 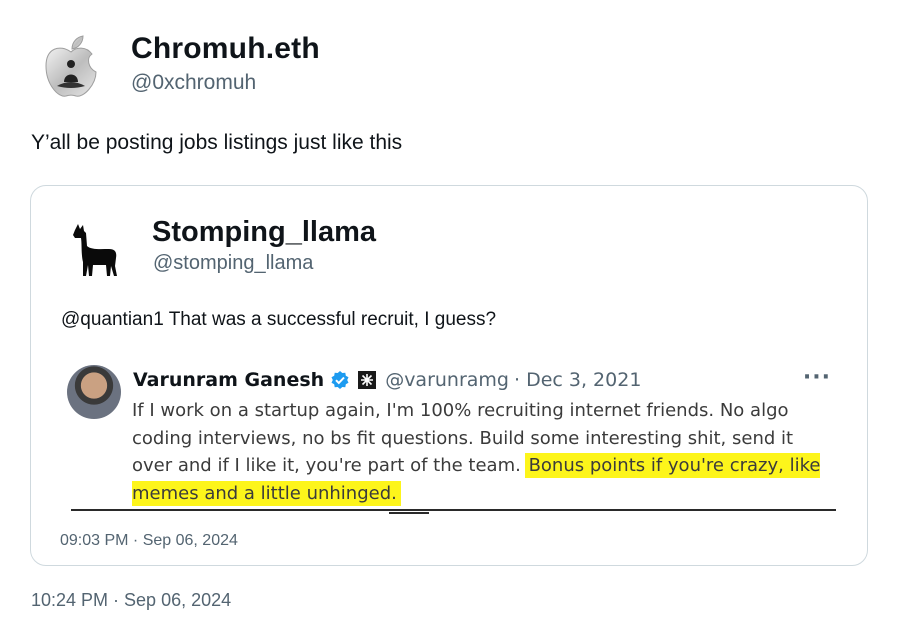 I want to click on affiliate-badge-icon, so click(x=367, y=380).